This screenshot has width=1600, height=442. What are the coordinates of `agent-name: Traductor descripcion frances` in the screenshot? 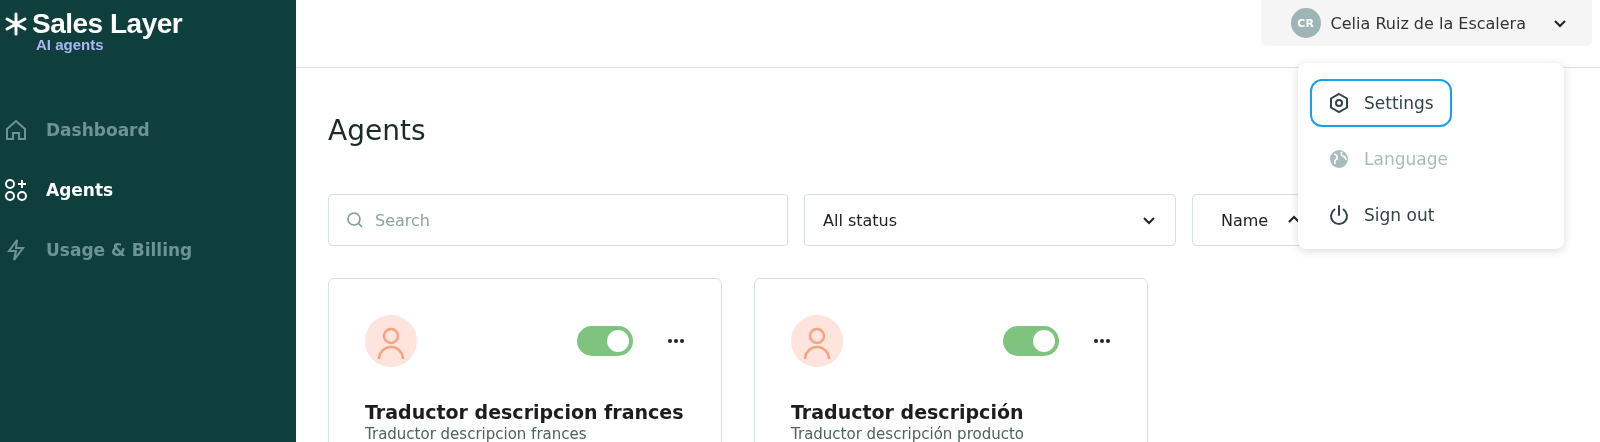 It's located at (525, 412).